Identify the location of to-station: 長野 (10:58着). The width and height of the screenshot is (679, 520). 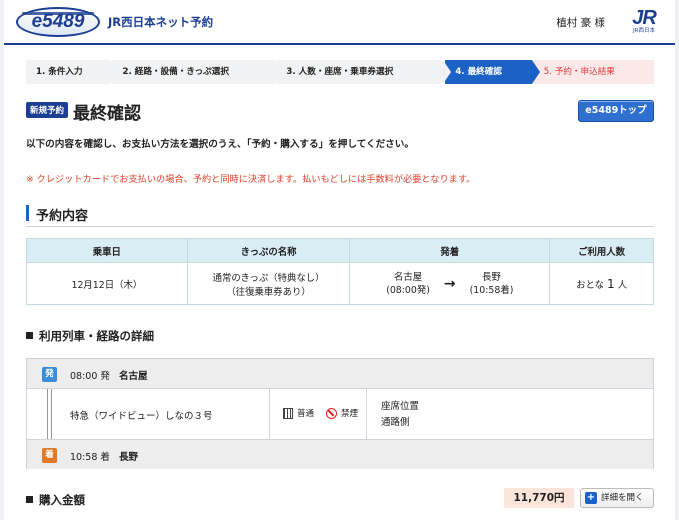
(491, 283).